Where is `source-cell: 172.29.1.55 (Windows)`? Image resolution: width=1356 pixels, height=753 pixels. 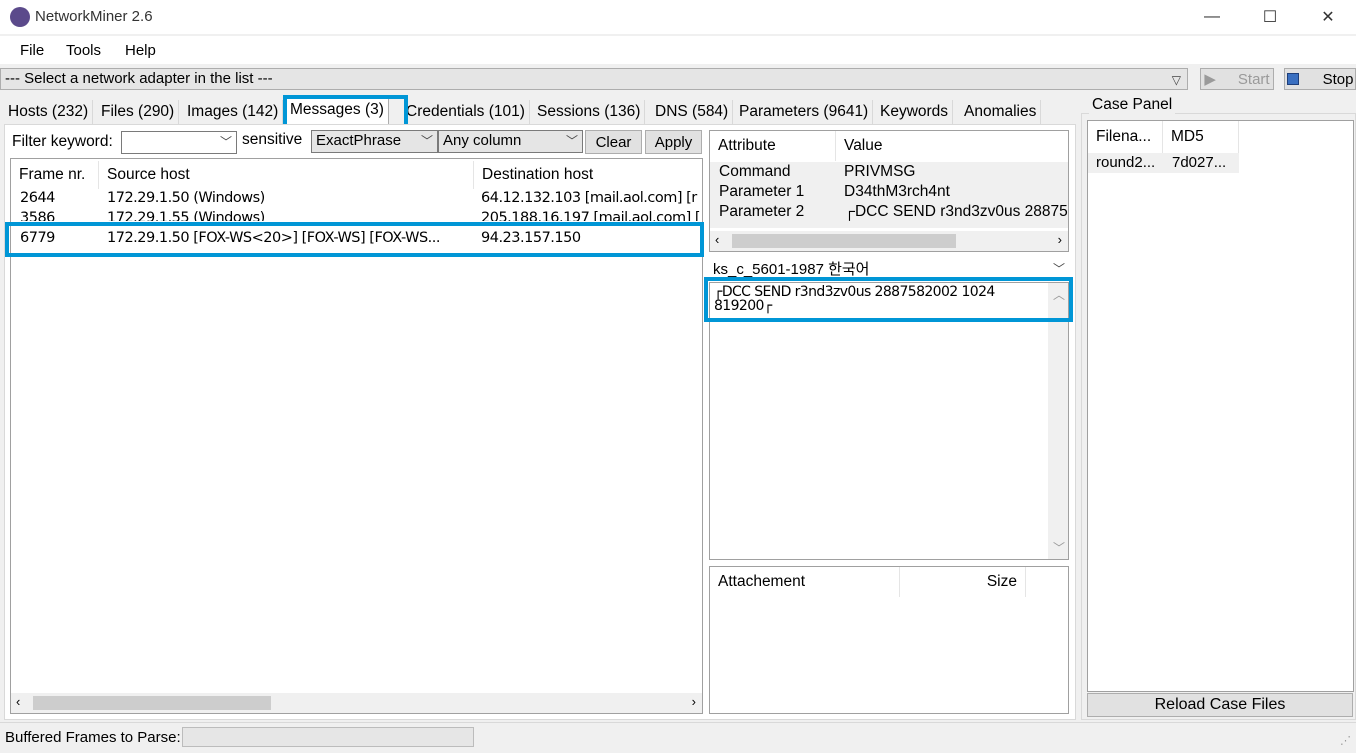
source-cell: 172.29.1.55 (Windows) is located at coordinates (186, 215).